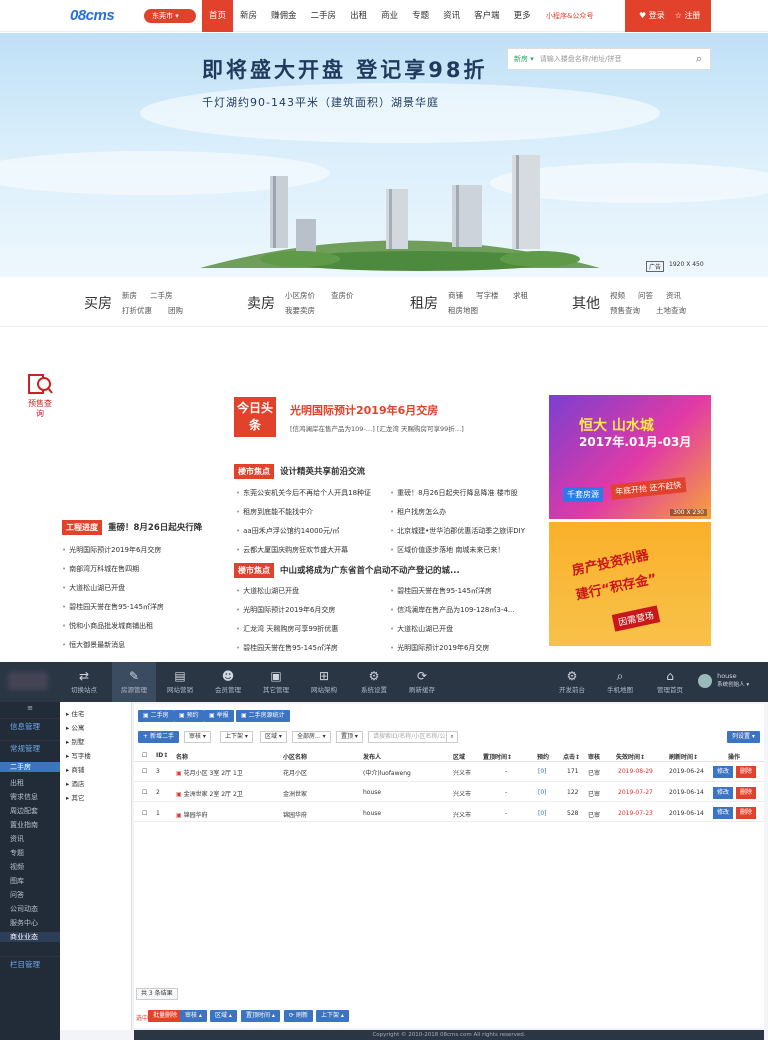 This screenshot has height=1040, width=768. Describe the element at coordinates (40, 399) in the screenshot. I see `presale-query-icon: 预售查询` at that location.